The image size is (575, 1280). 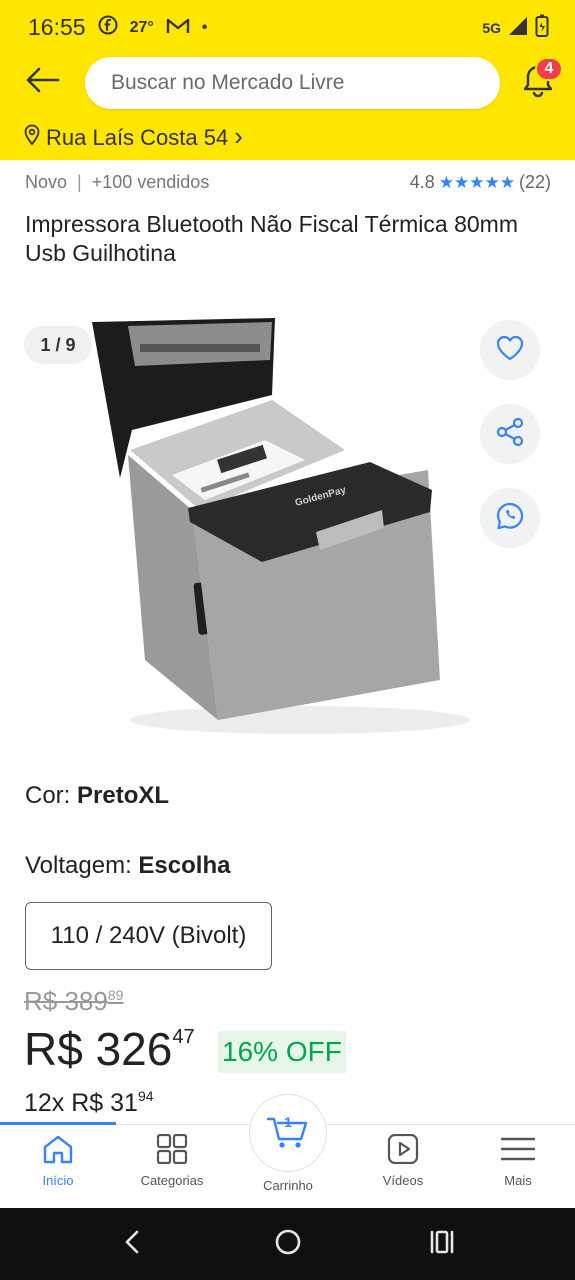 I want to click on nav-item-videos: Vídeos, so click(x=403, y=1160).